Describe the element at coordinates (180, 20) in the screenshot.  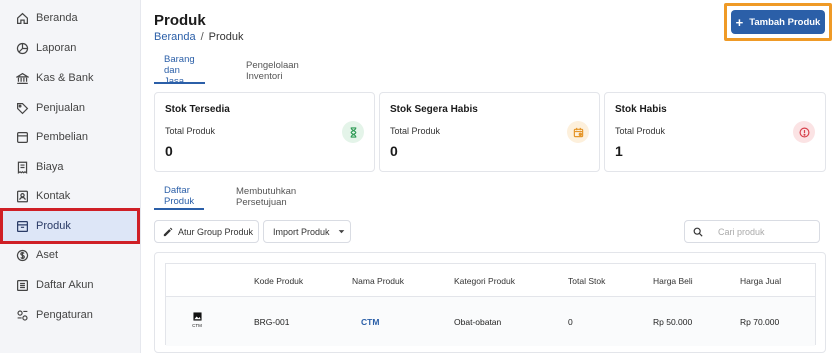
I see `page-title: Produk` at that location.